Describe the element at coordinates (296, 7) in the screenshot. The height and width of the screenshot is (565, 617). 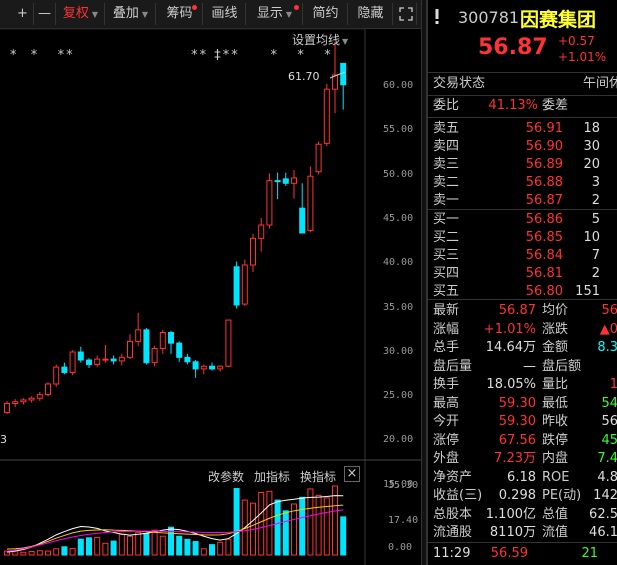
I see `notify-dot-icon` at that location.